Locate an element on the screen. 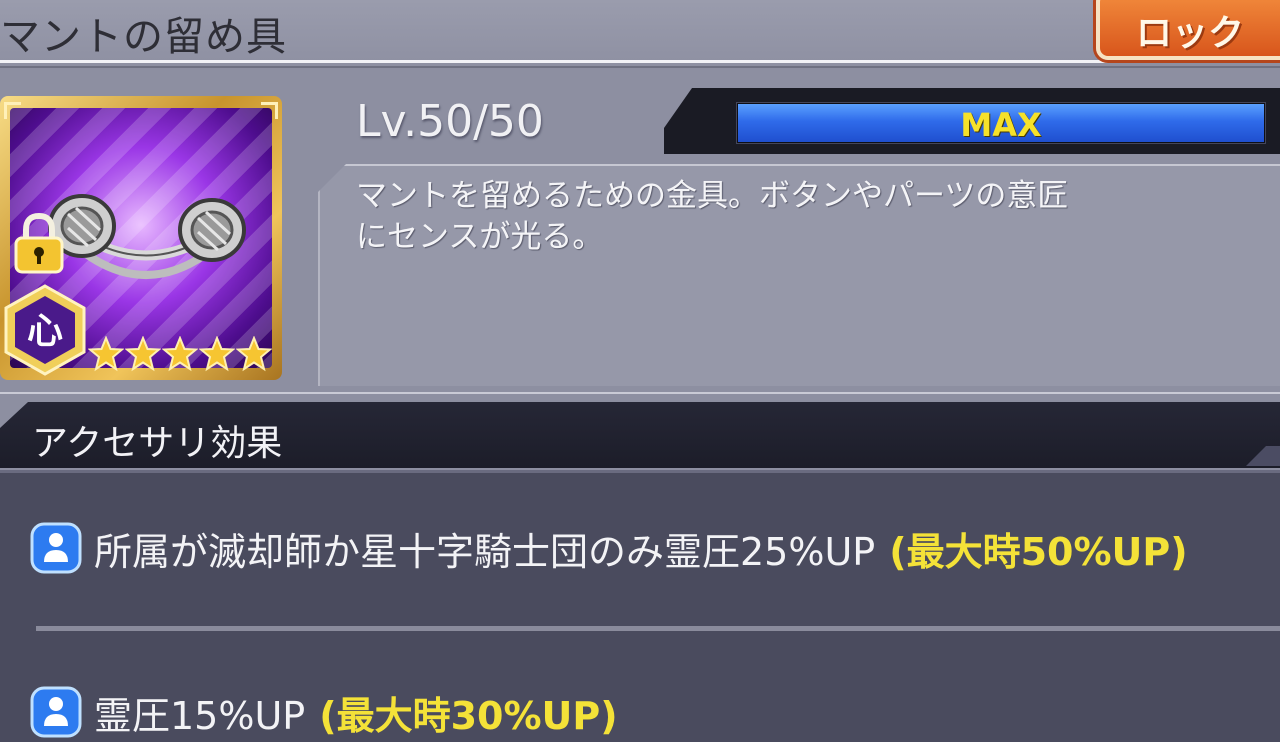 Image resolution: width=1280 pixels, height=742 pixels. element-badge: 心 is located at coordinates (45, 330).